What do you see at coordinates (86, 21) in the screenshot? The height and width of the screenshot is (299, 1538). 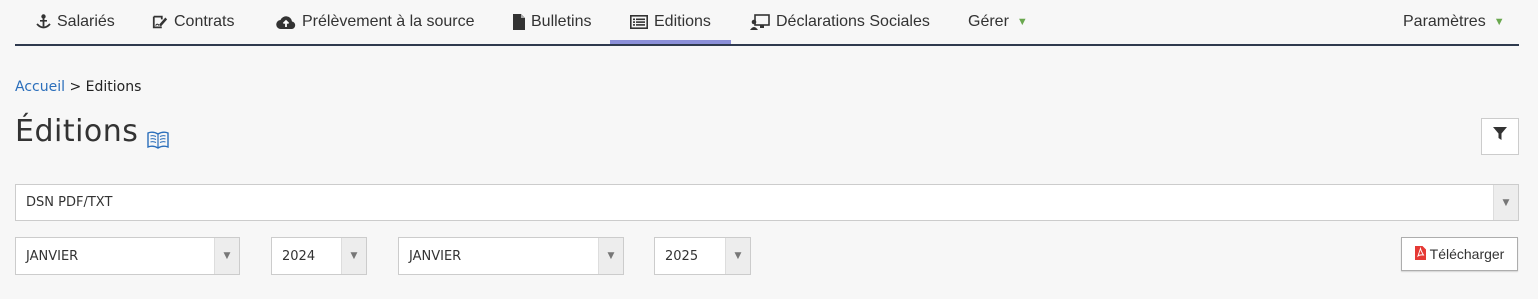 I see `nav-label-salaries: Salariés` at bounding box center [86, 21].